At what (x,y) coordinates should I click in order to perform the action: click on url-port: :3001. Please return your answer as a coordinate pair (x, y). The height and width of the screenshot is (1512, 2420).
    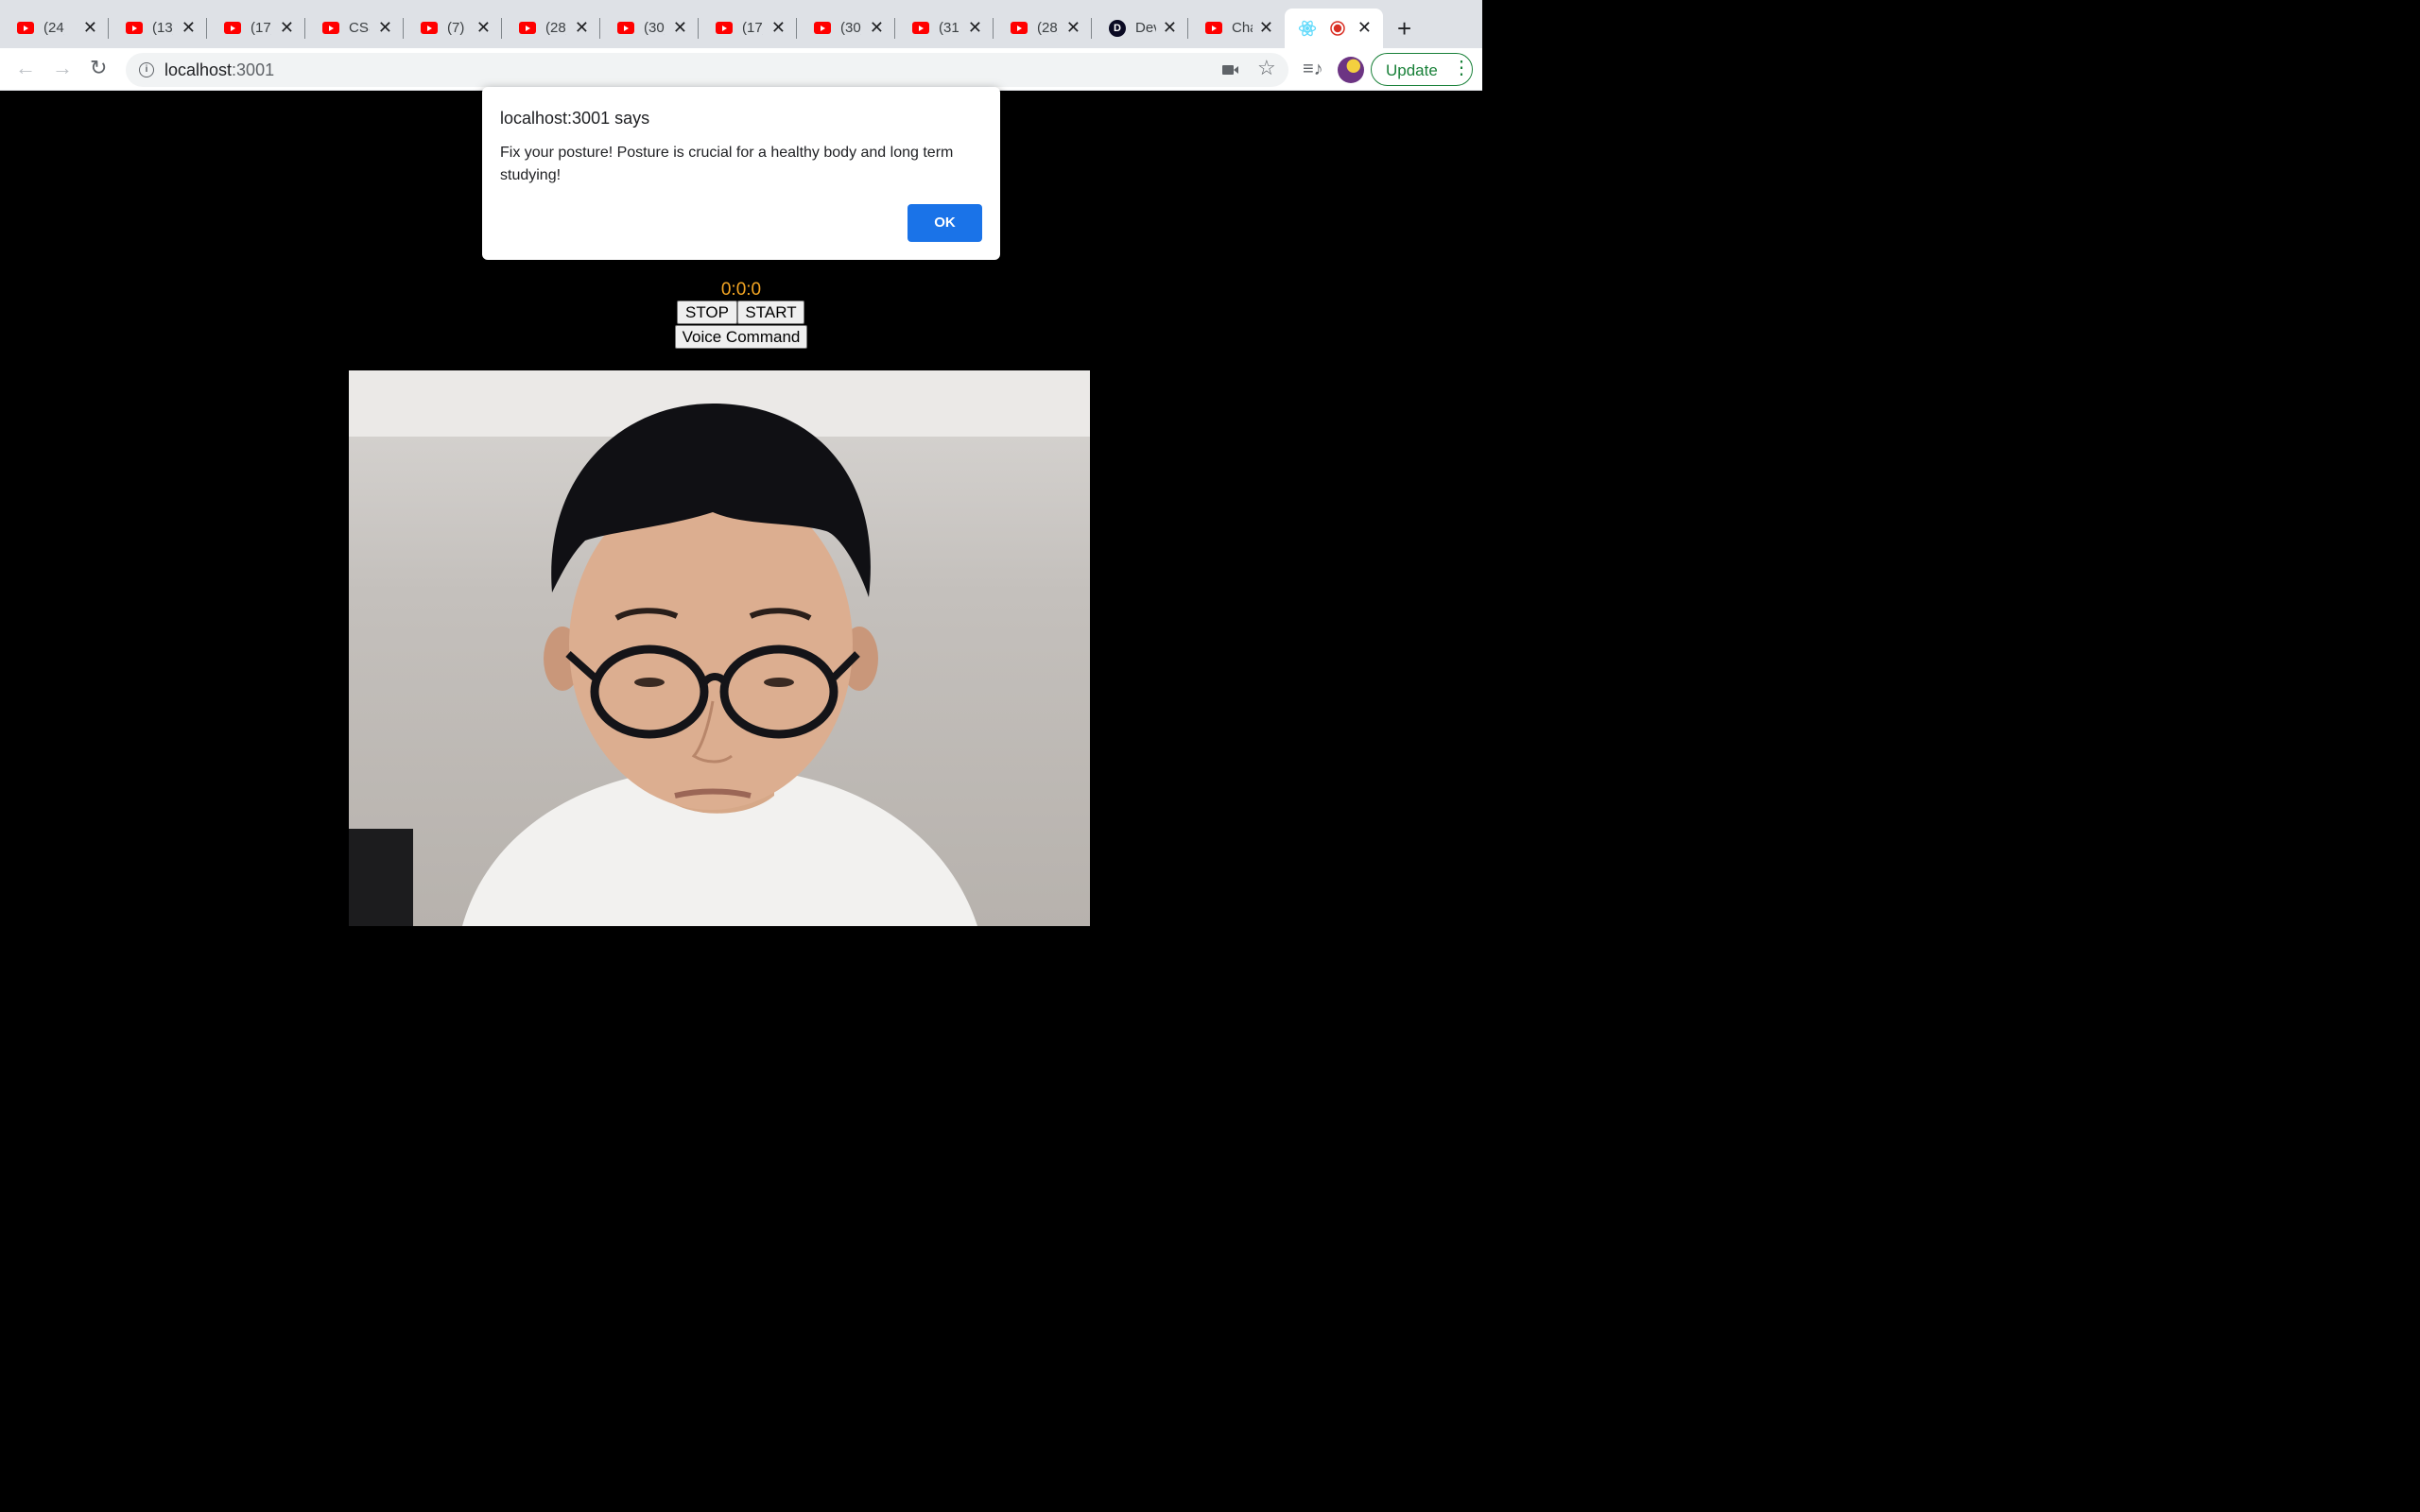
    Looking at the image, I should click on (254, 69).